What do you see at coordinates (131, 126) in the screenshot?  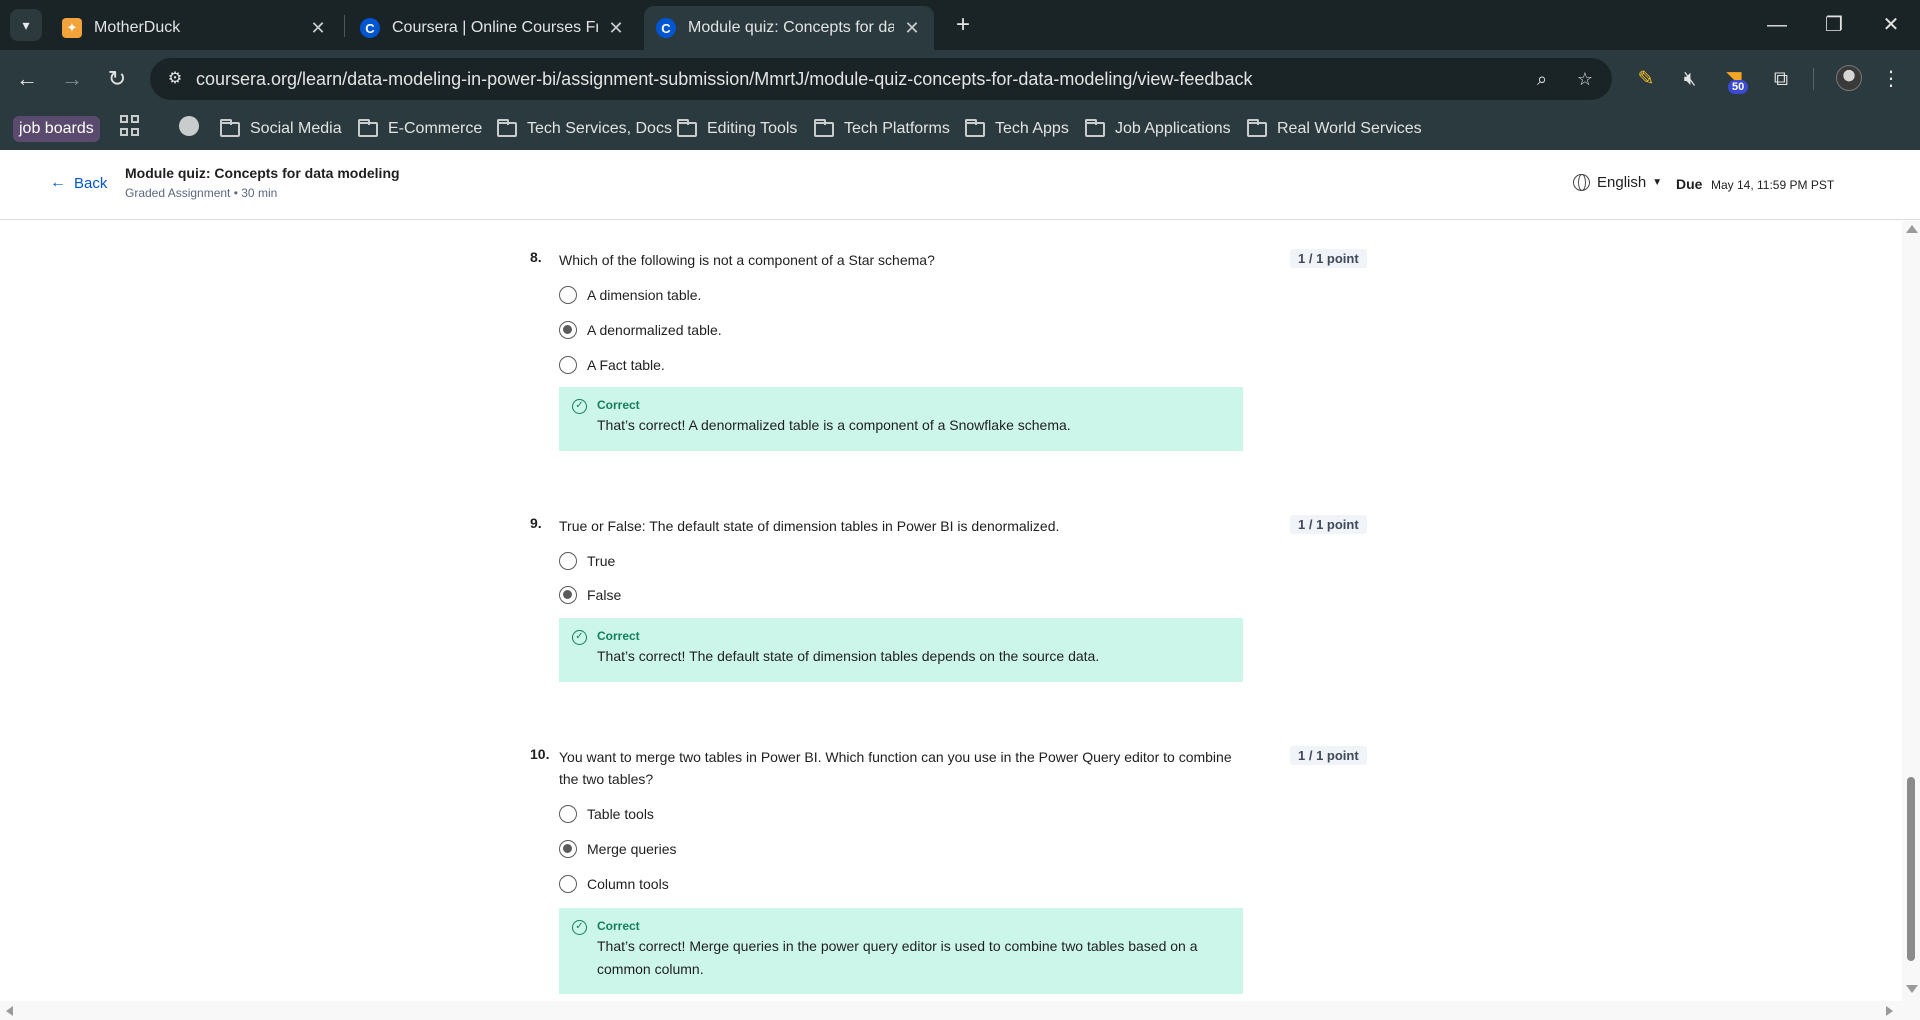 I see `apps-grid-icon` at bounding box center [131, 126].